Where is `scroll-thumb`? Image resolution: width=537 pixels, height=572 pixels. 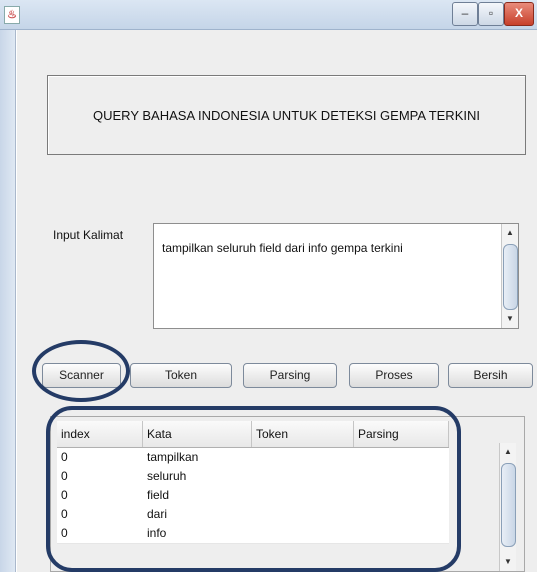
scroll-thumb is located at coordinates (510, 277).